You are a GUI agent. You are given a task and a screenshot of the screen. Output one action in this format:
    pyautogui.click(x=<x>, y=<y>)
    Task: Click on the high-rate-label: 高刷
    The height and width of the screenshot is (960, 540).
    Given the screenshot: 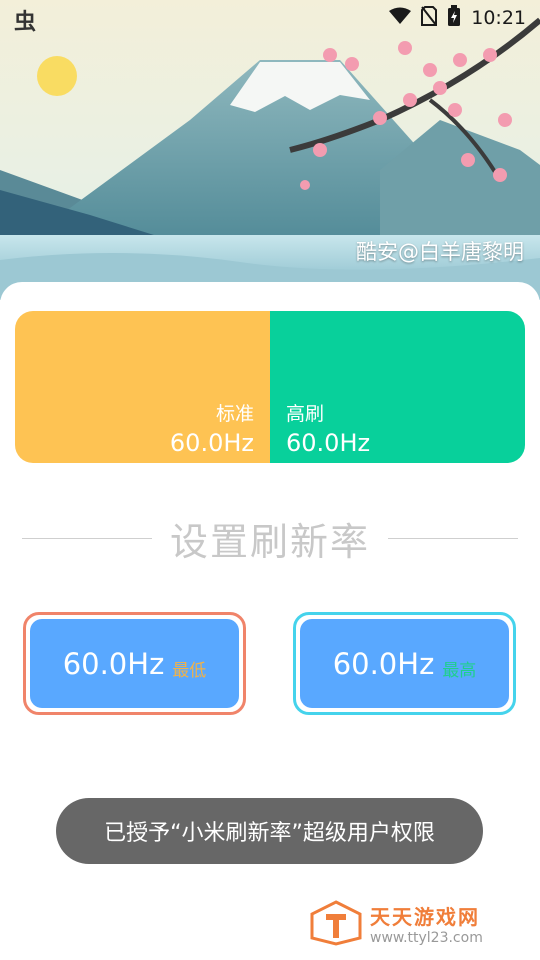 What is the action you would take?
    pyautogui.click(x=305, y=414)
    